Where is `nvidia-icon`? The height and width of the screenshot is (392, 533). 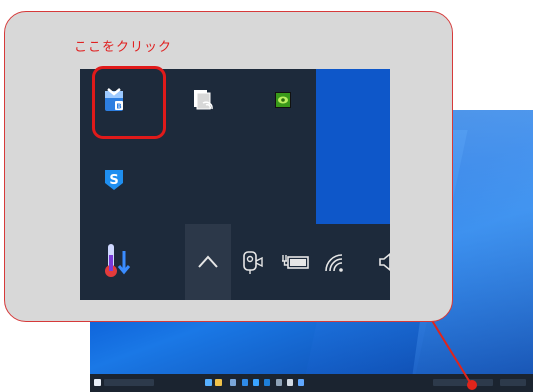
nvidia-icon is located at coordinates (283, 100).